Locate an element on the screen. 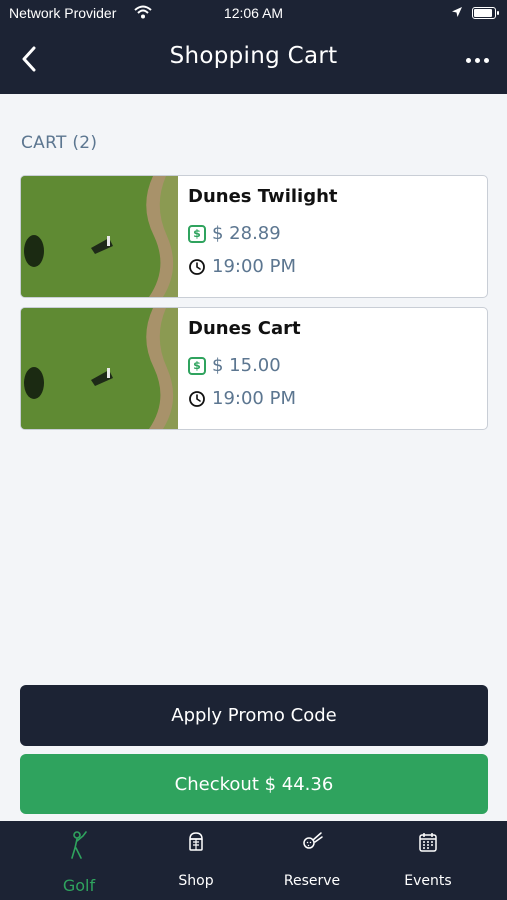 The image size is (507, 900). golfer-icon is located at coordinates (79, 845).